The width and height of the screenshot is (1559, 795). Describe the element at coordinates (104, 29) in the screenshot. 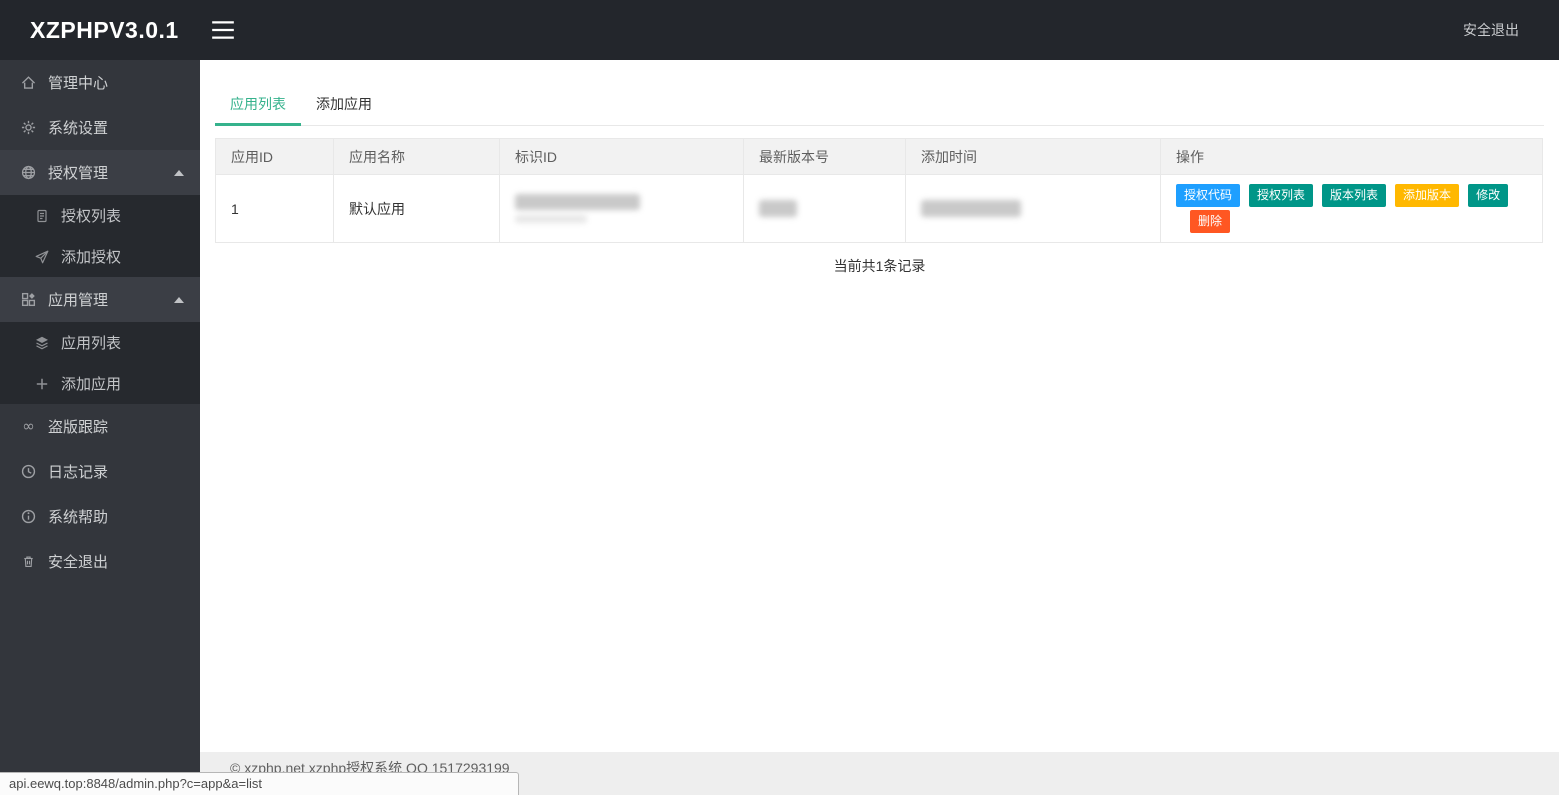

I see `app-title: XZPHPV3.0.1` at that location.